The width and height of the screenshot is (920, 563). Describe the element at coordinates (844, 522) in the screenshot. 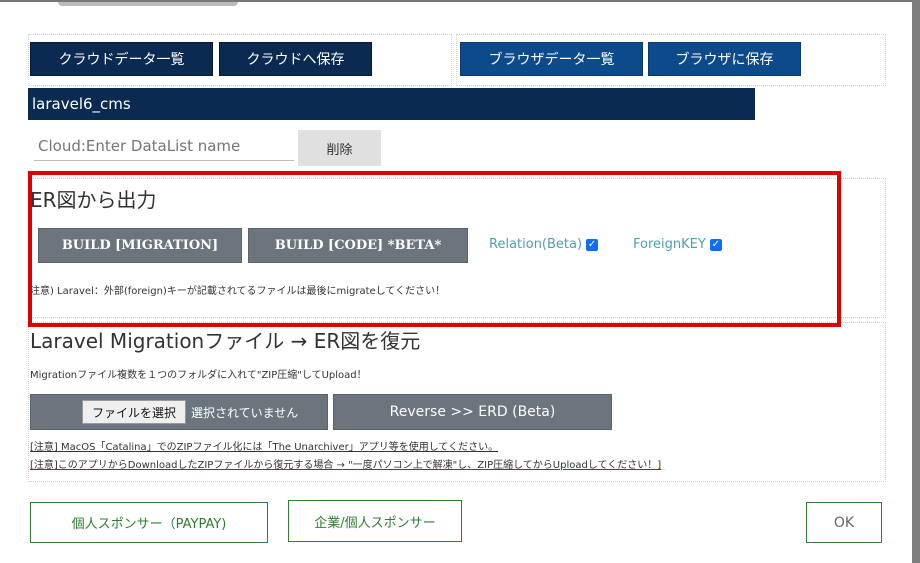

I see `ok-button: OK` at that location.